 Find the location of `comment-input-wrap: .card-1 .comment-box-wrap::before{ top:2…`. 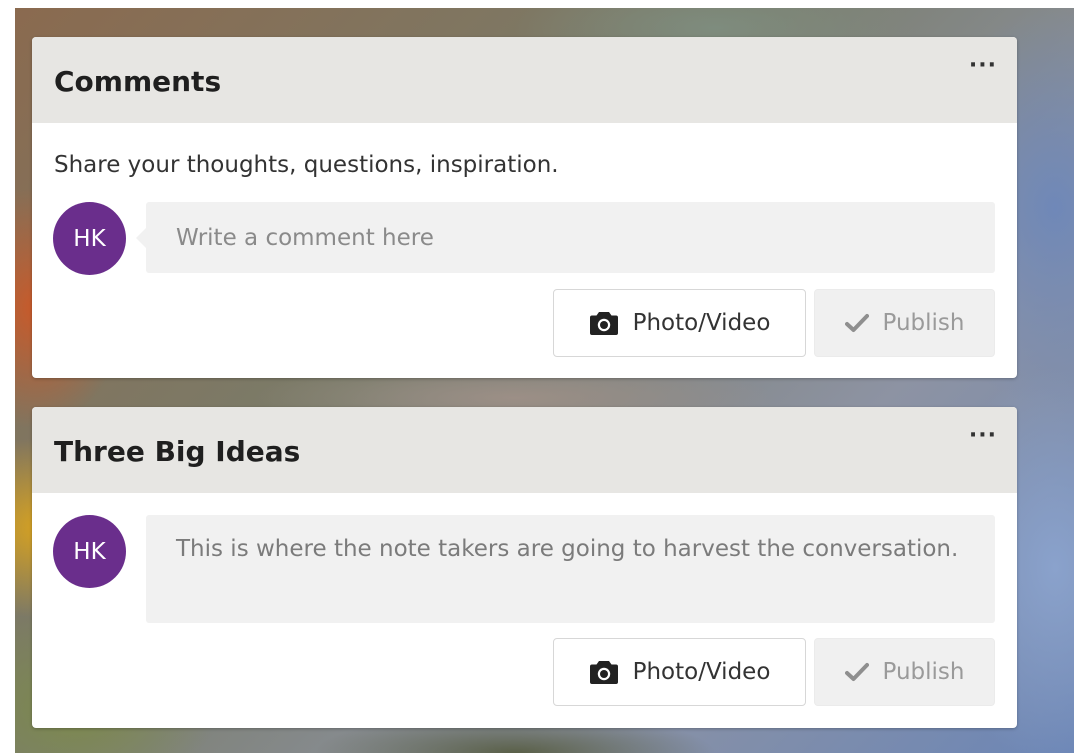

comment-input-wrap: .card-1 .comment-box-wrap::before{ top:2… is located at coordinates (565, 237).